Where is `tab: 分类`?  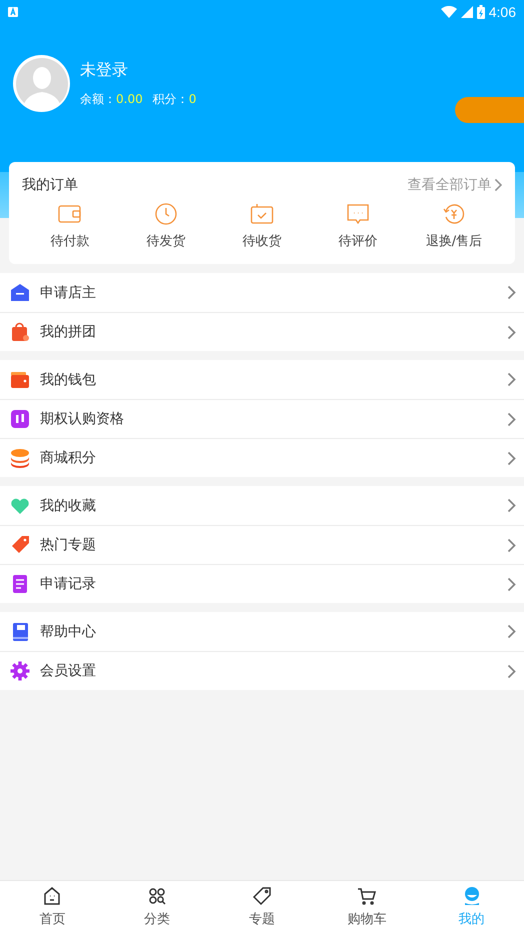 tab: 分类 is located at coordinates (157, 906).